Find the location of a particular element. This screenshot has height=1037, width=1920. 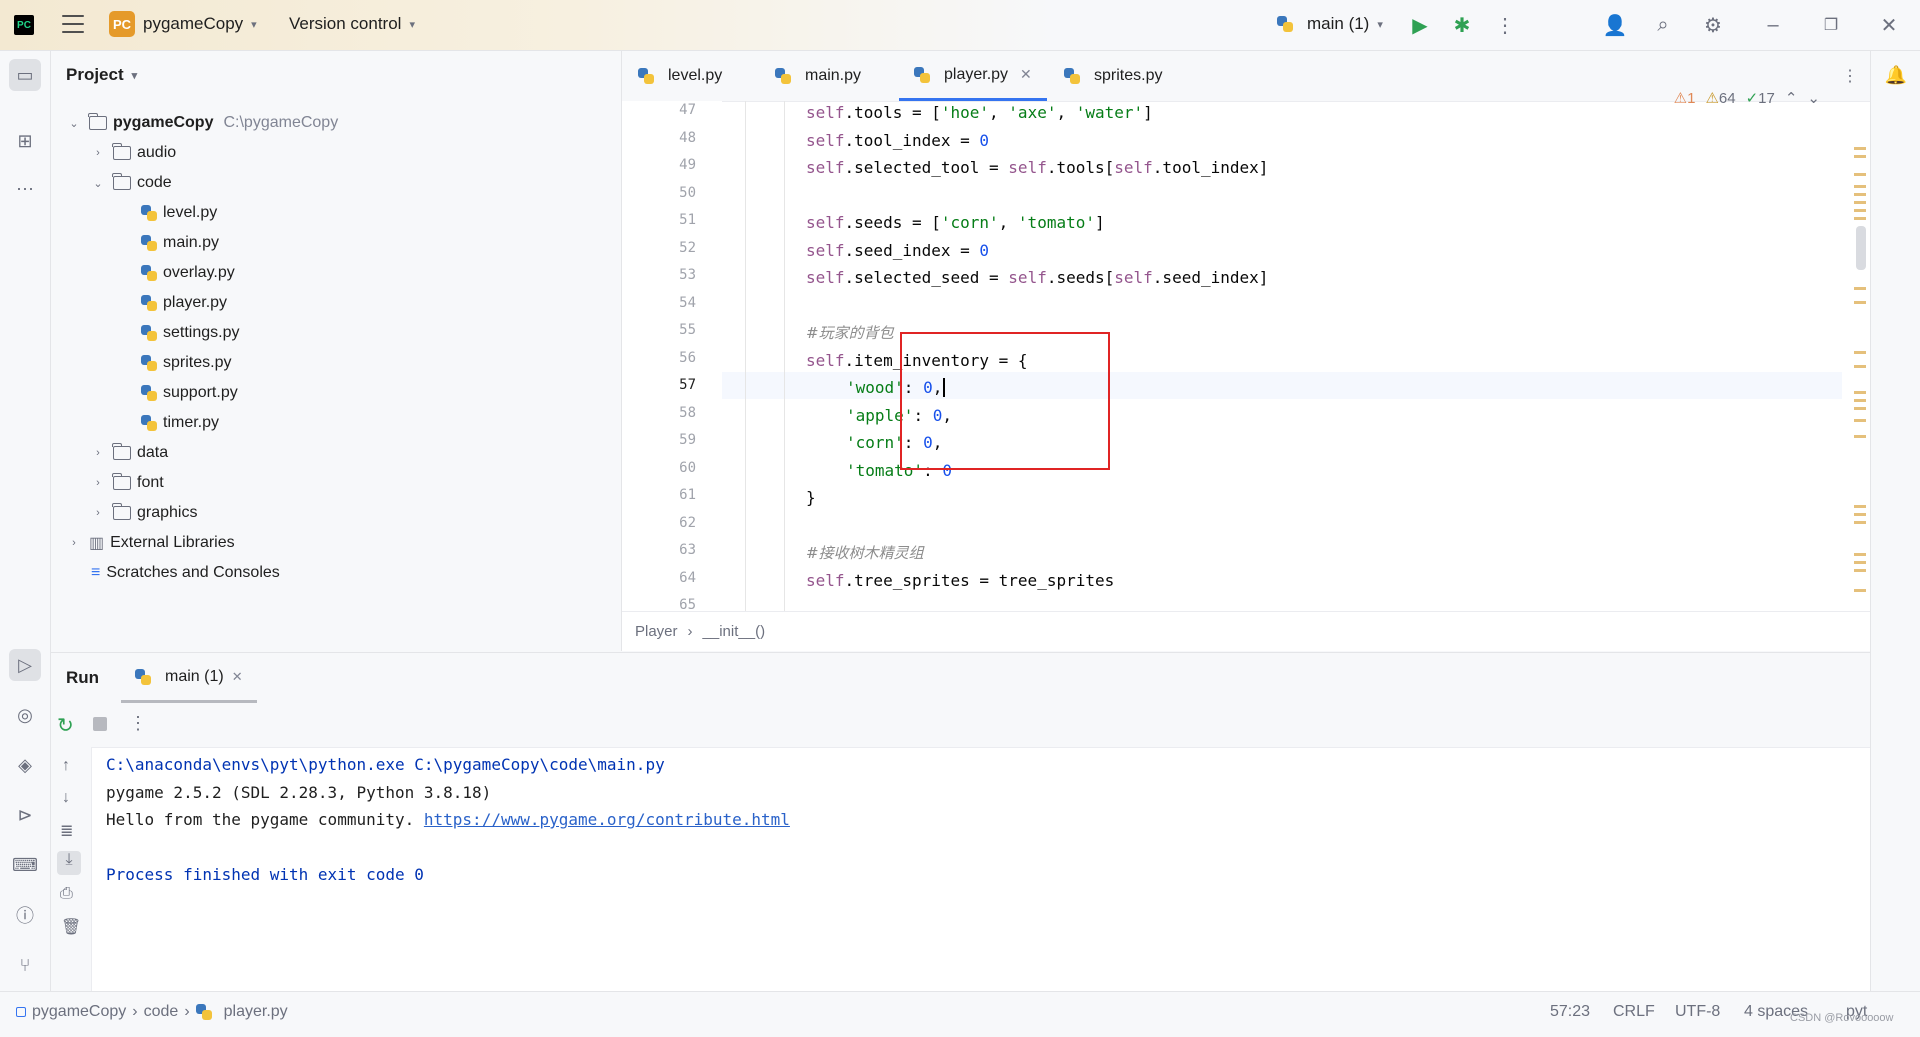

run-tool-icon: ▷ is located at coordinates (25, 665).